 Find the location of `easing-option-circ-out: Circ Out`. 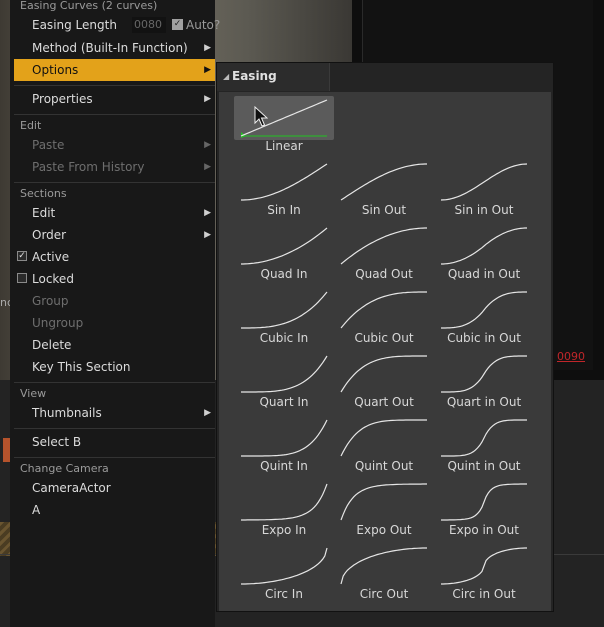

easing-option-circ-out: Circ Out is located at coordinates (384, 576).